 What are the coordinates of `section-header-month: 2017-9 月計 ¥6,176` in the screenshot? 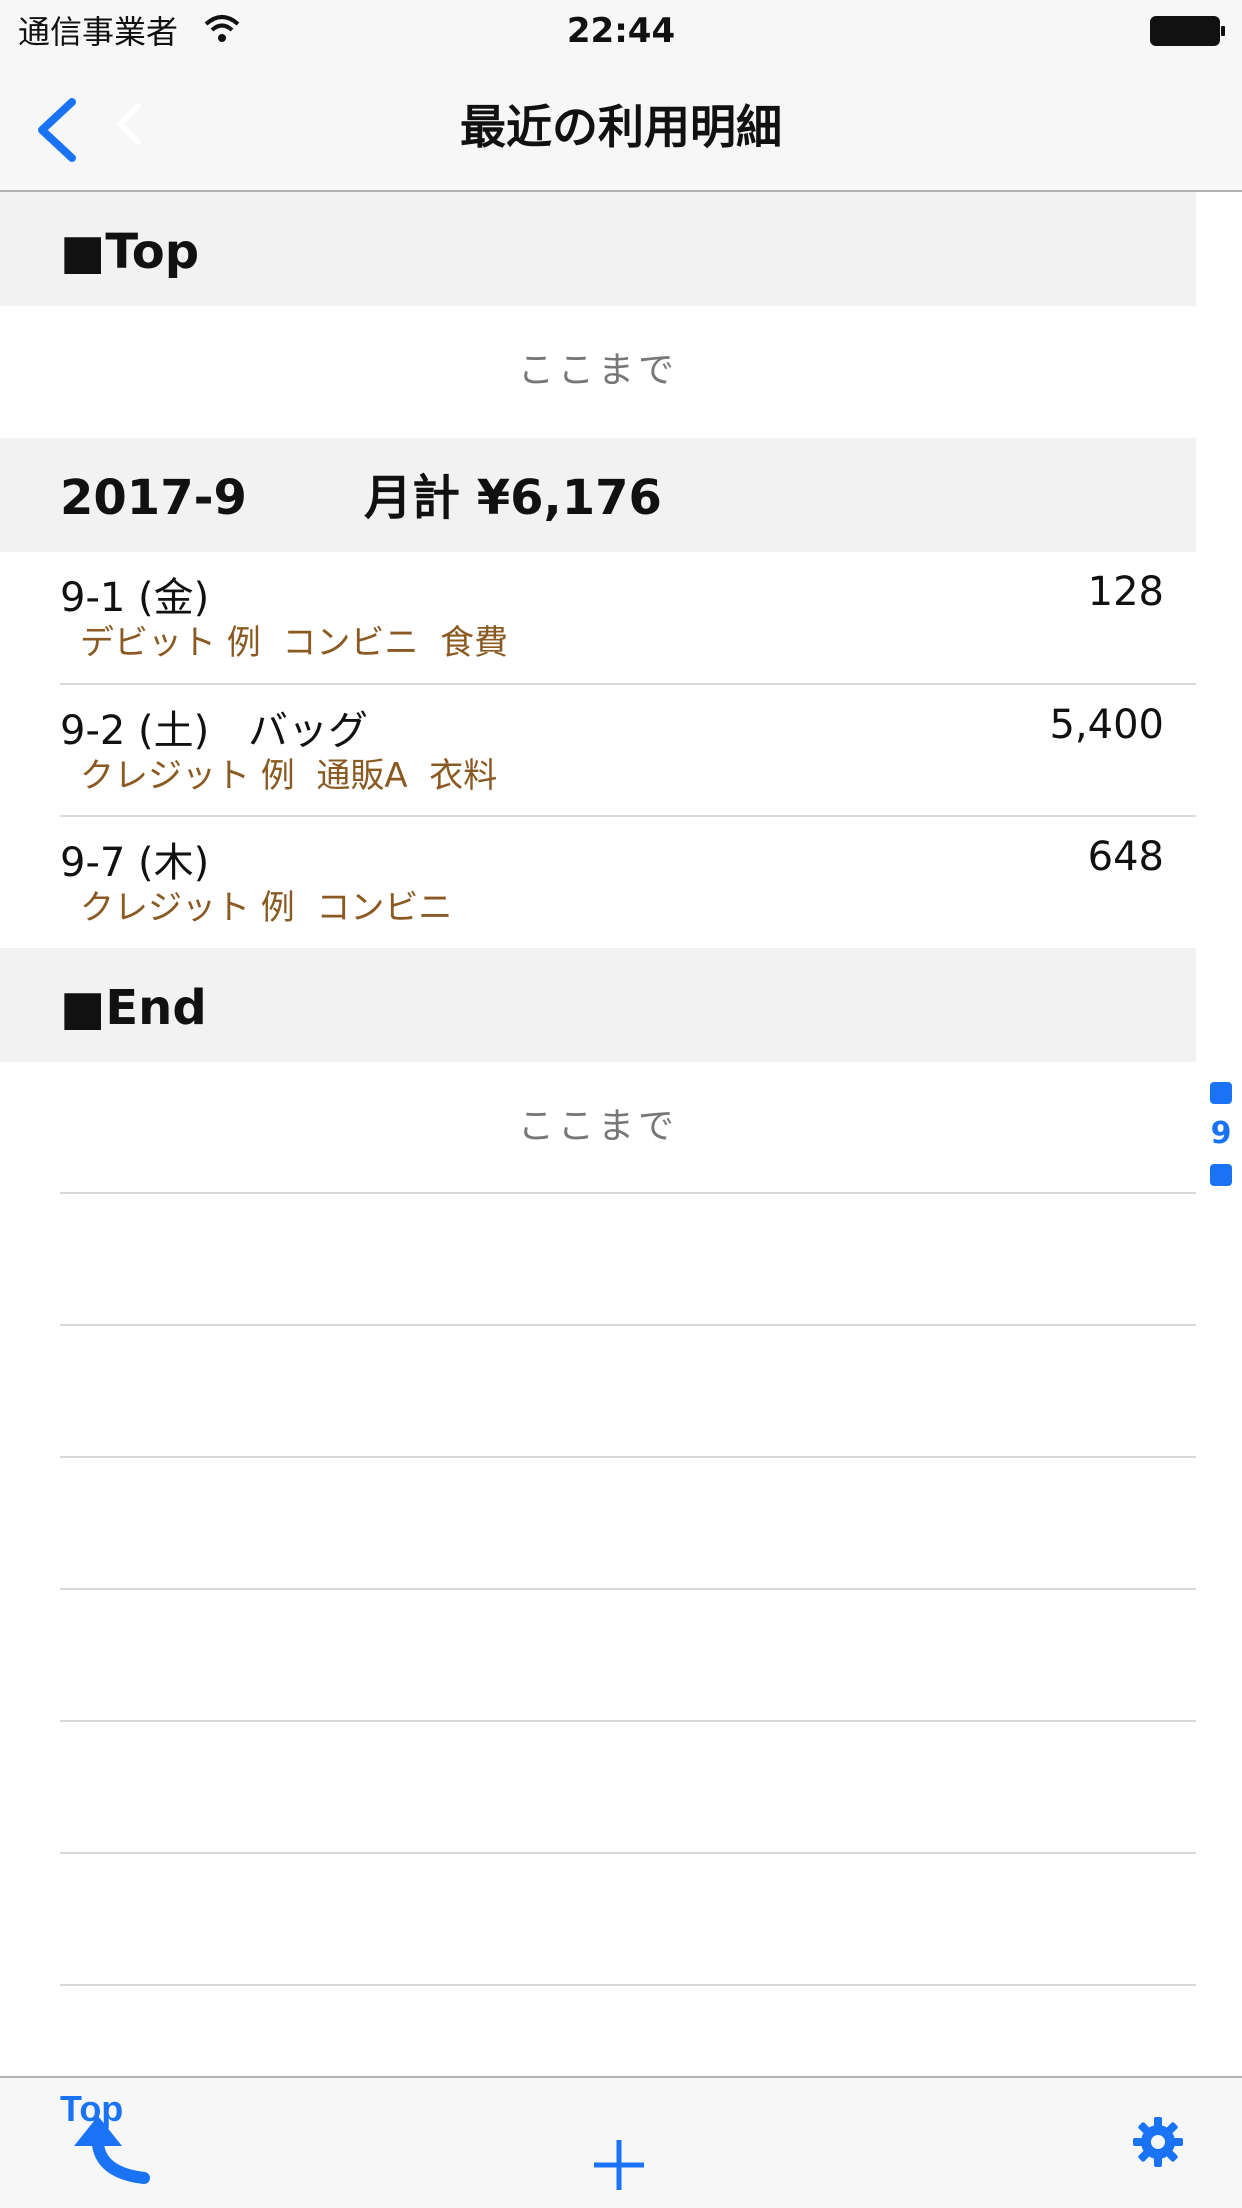 It's located at (598, 495).